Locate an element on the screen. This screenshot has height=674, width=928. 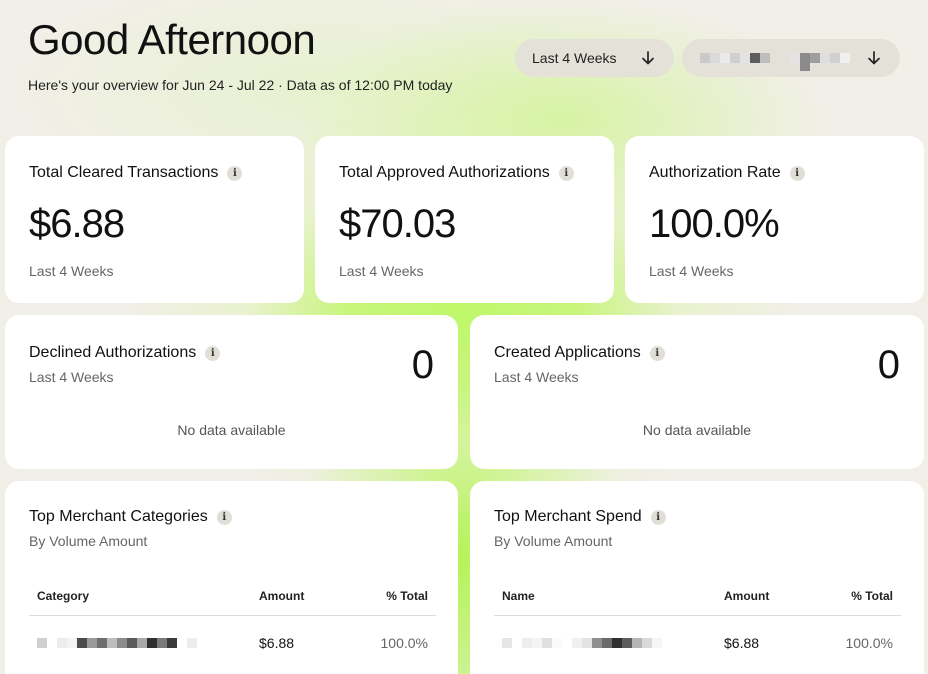
page-title: Good Afternoon is located at coordinates (172, 39).